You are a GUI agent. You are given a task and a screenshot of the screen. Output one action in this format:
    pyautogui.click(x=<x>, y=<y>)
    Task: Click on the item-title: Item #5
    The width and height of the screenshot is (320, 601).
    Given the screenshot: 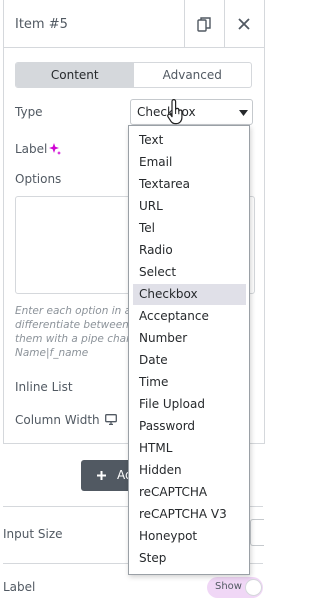 What is the action you would take?
    pyautogui.click(x=41, y=24)
    